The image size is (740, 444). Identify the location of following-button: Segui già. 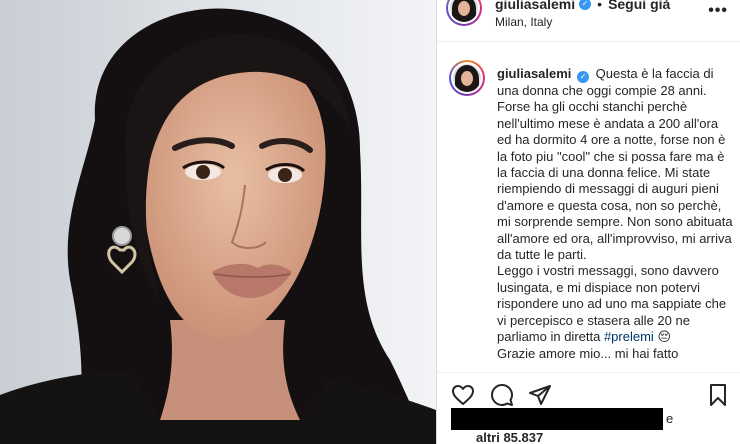
(639, 6).